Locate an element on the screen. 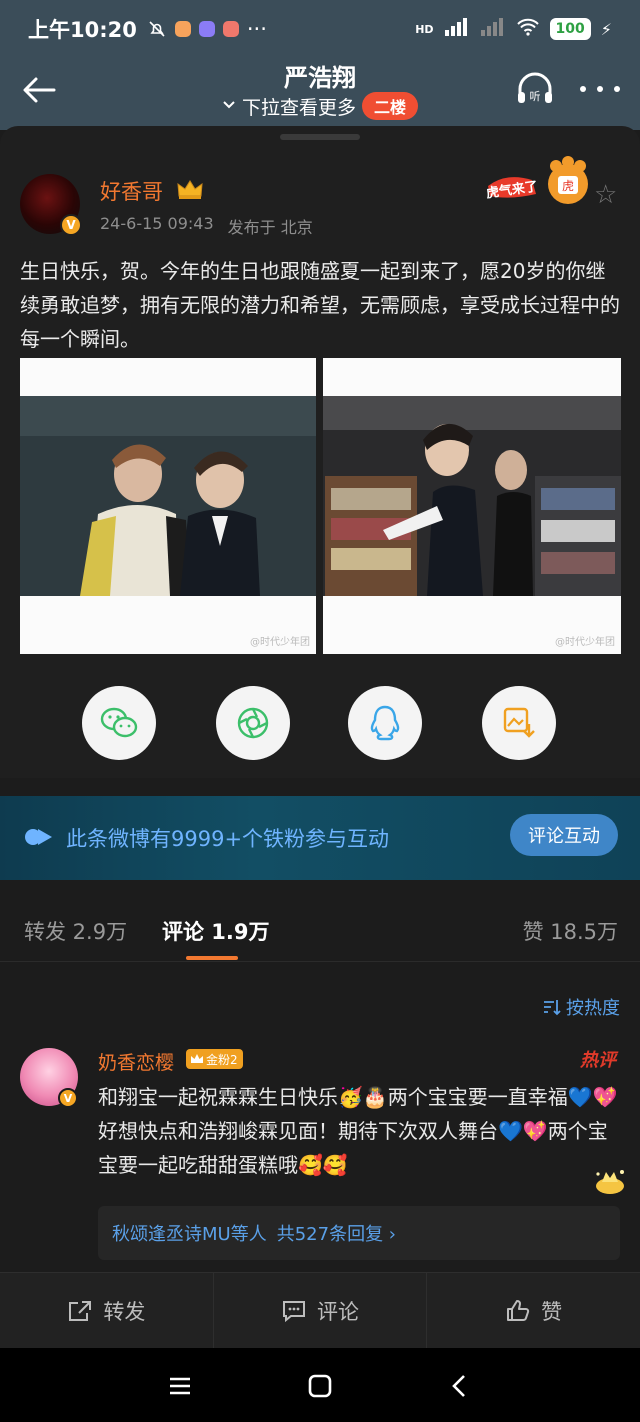 This screenshot has width=640, height=1422. commenter-name: 奶香恋樱 is located at coordinates (136, 1061).